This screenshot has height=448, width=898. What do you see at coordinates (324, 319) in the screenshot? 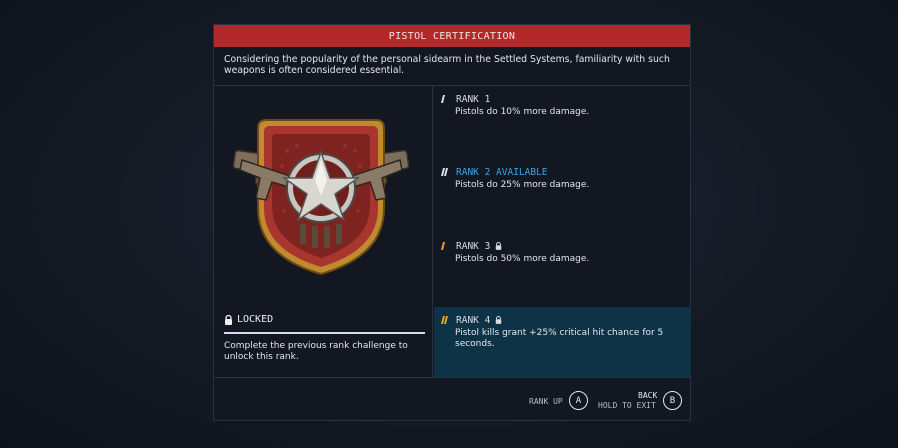
I see `lock-status: LOCKED` at bounding box center [324, 319].